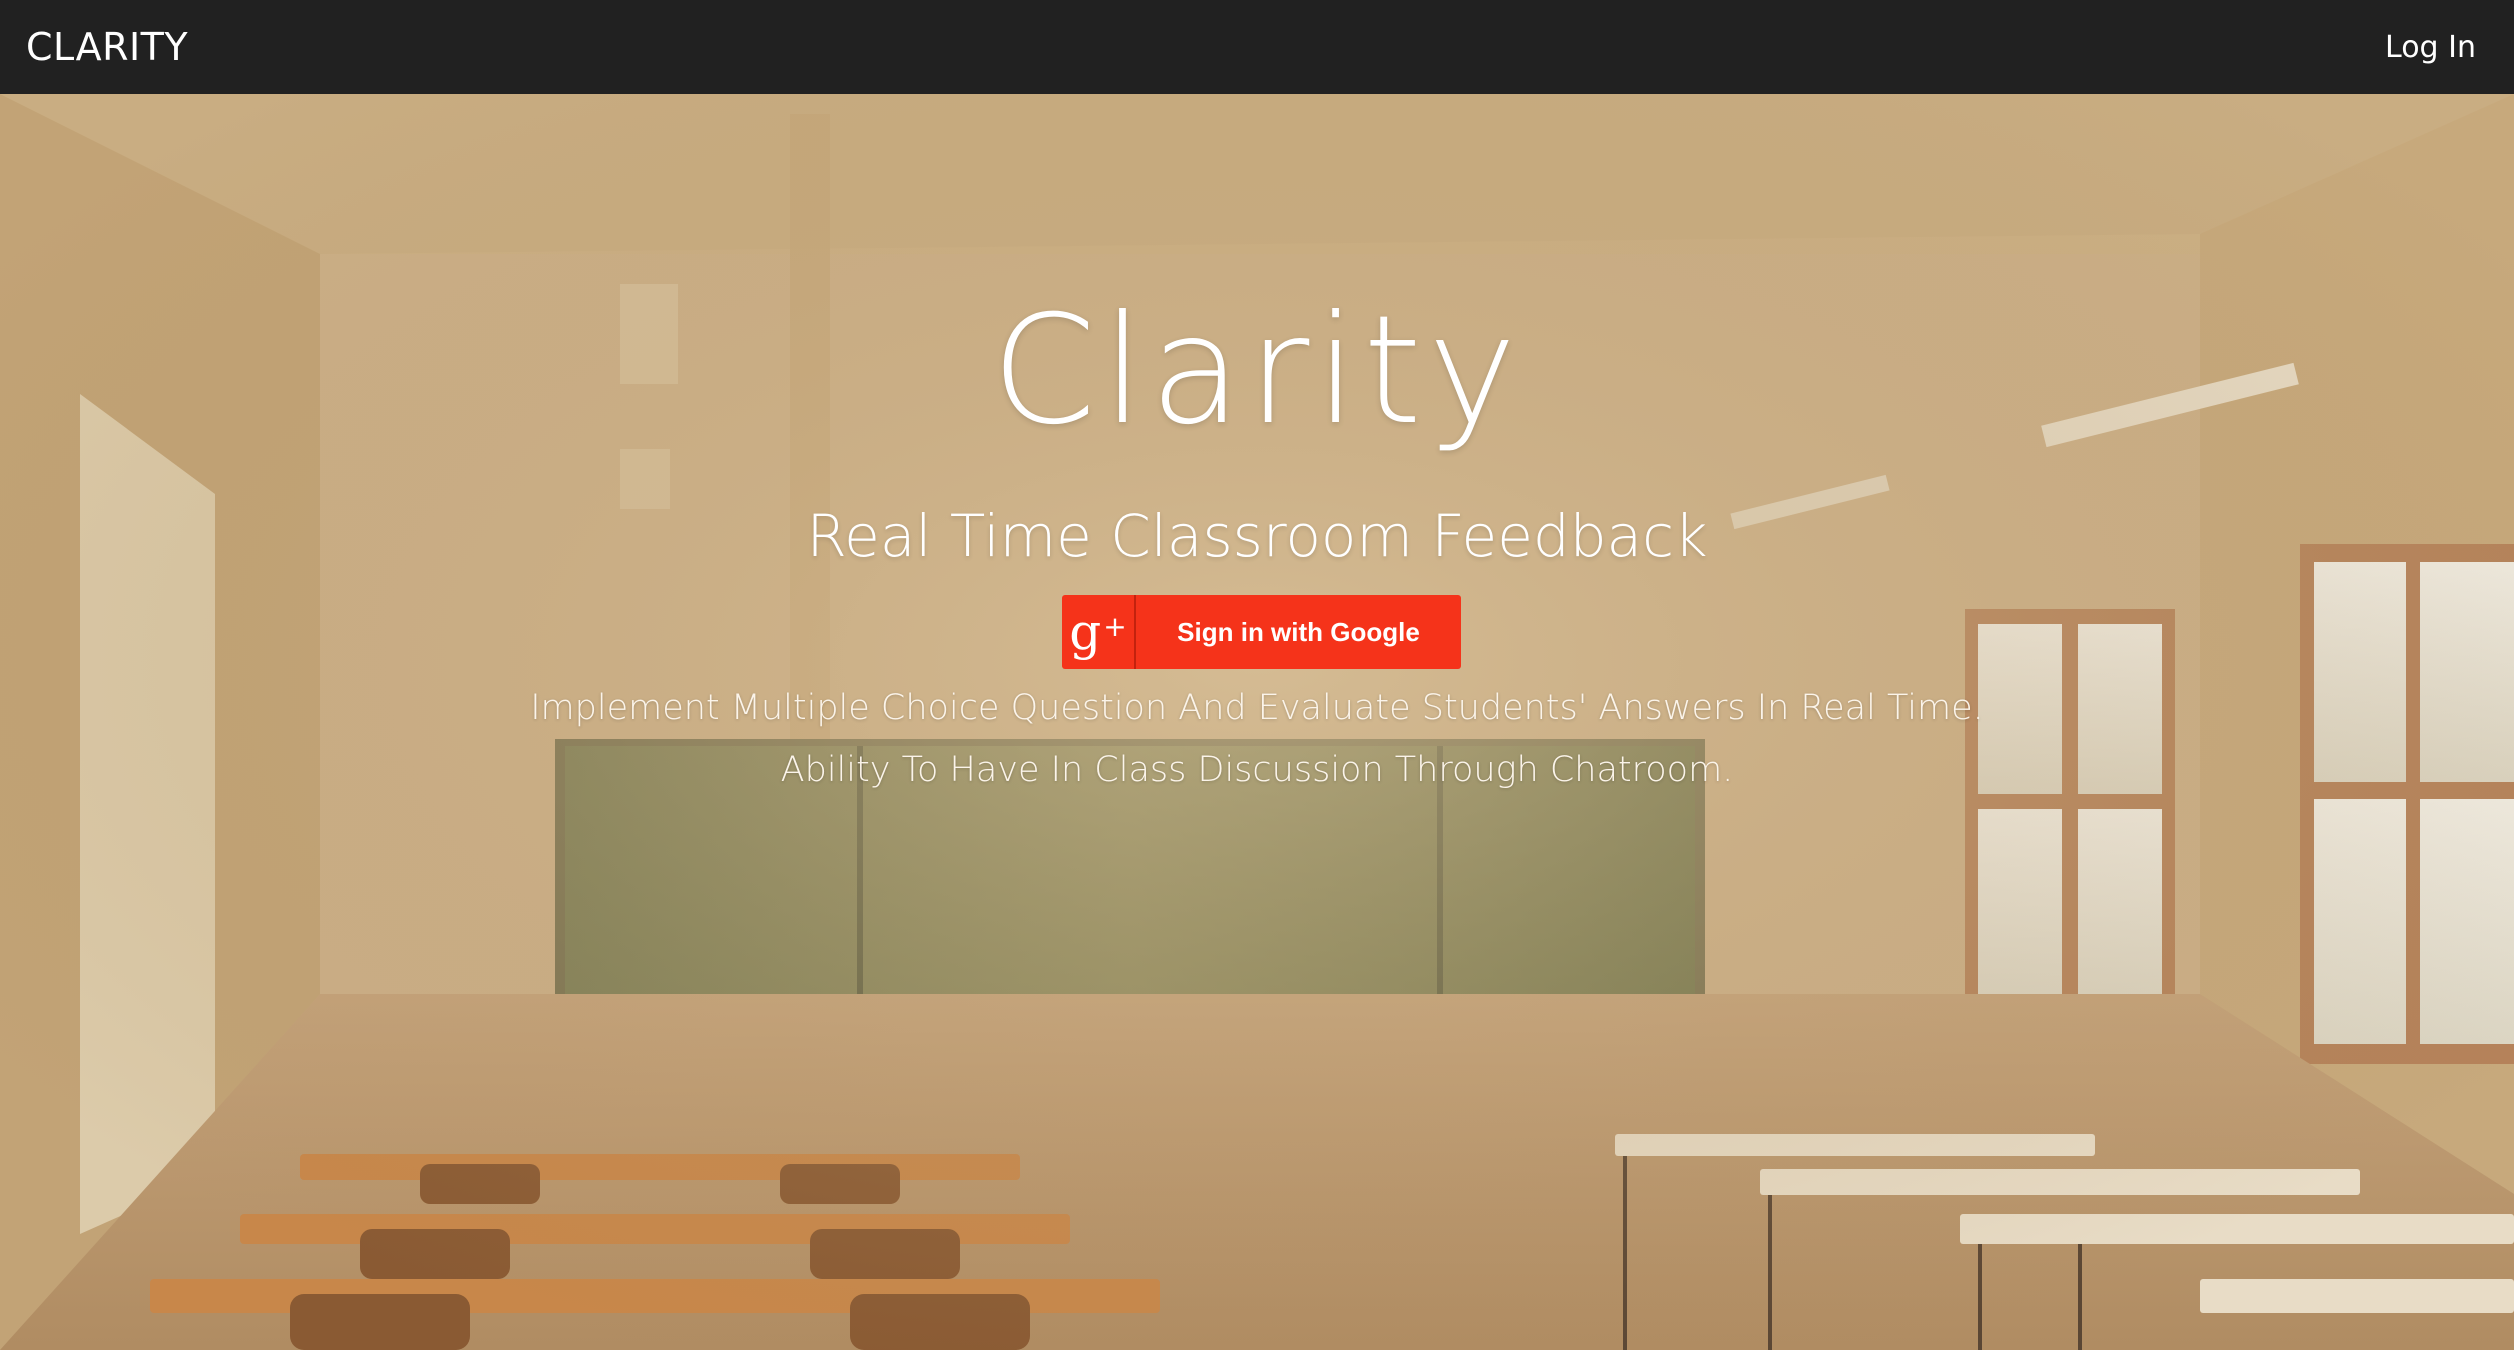 The width and height of the screenshot is (2514, 1350). What do you see at coordinates (1257, 371) in the screenshot?
I see `hero-title: Clarity` at bounding box center [1257, 371].